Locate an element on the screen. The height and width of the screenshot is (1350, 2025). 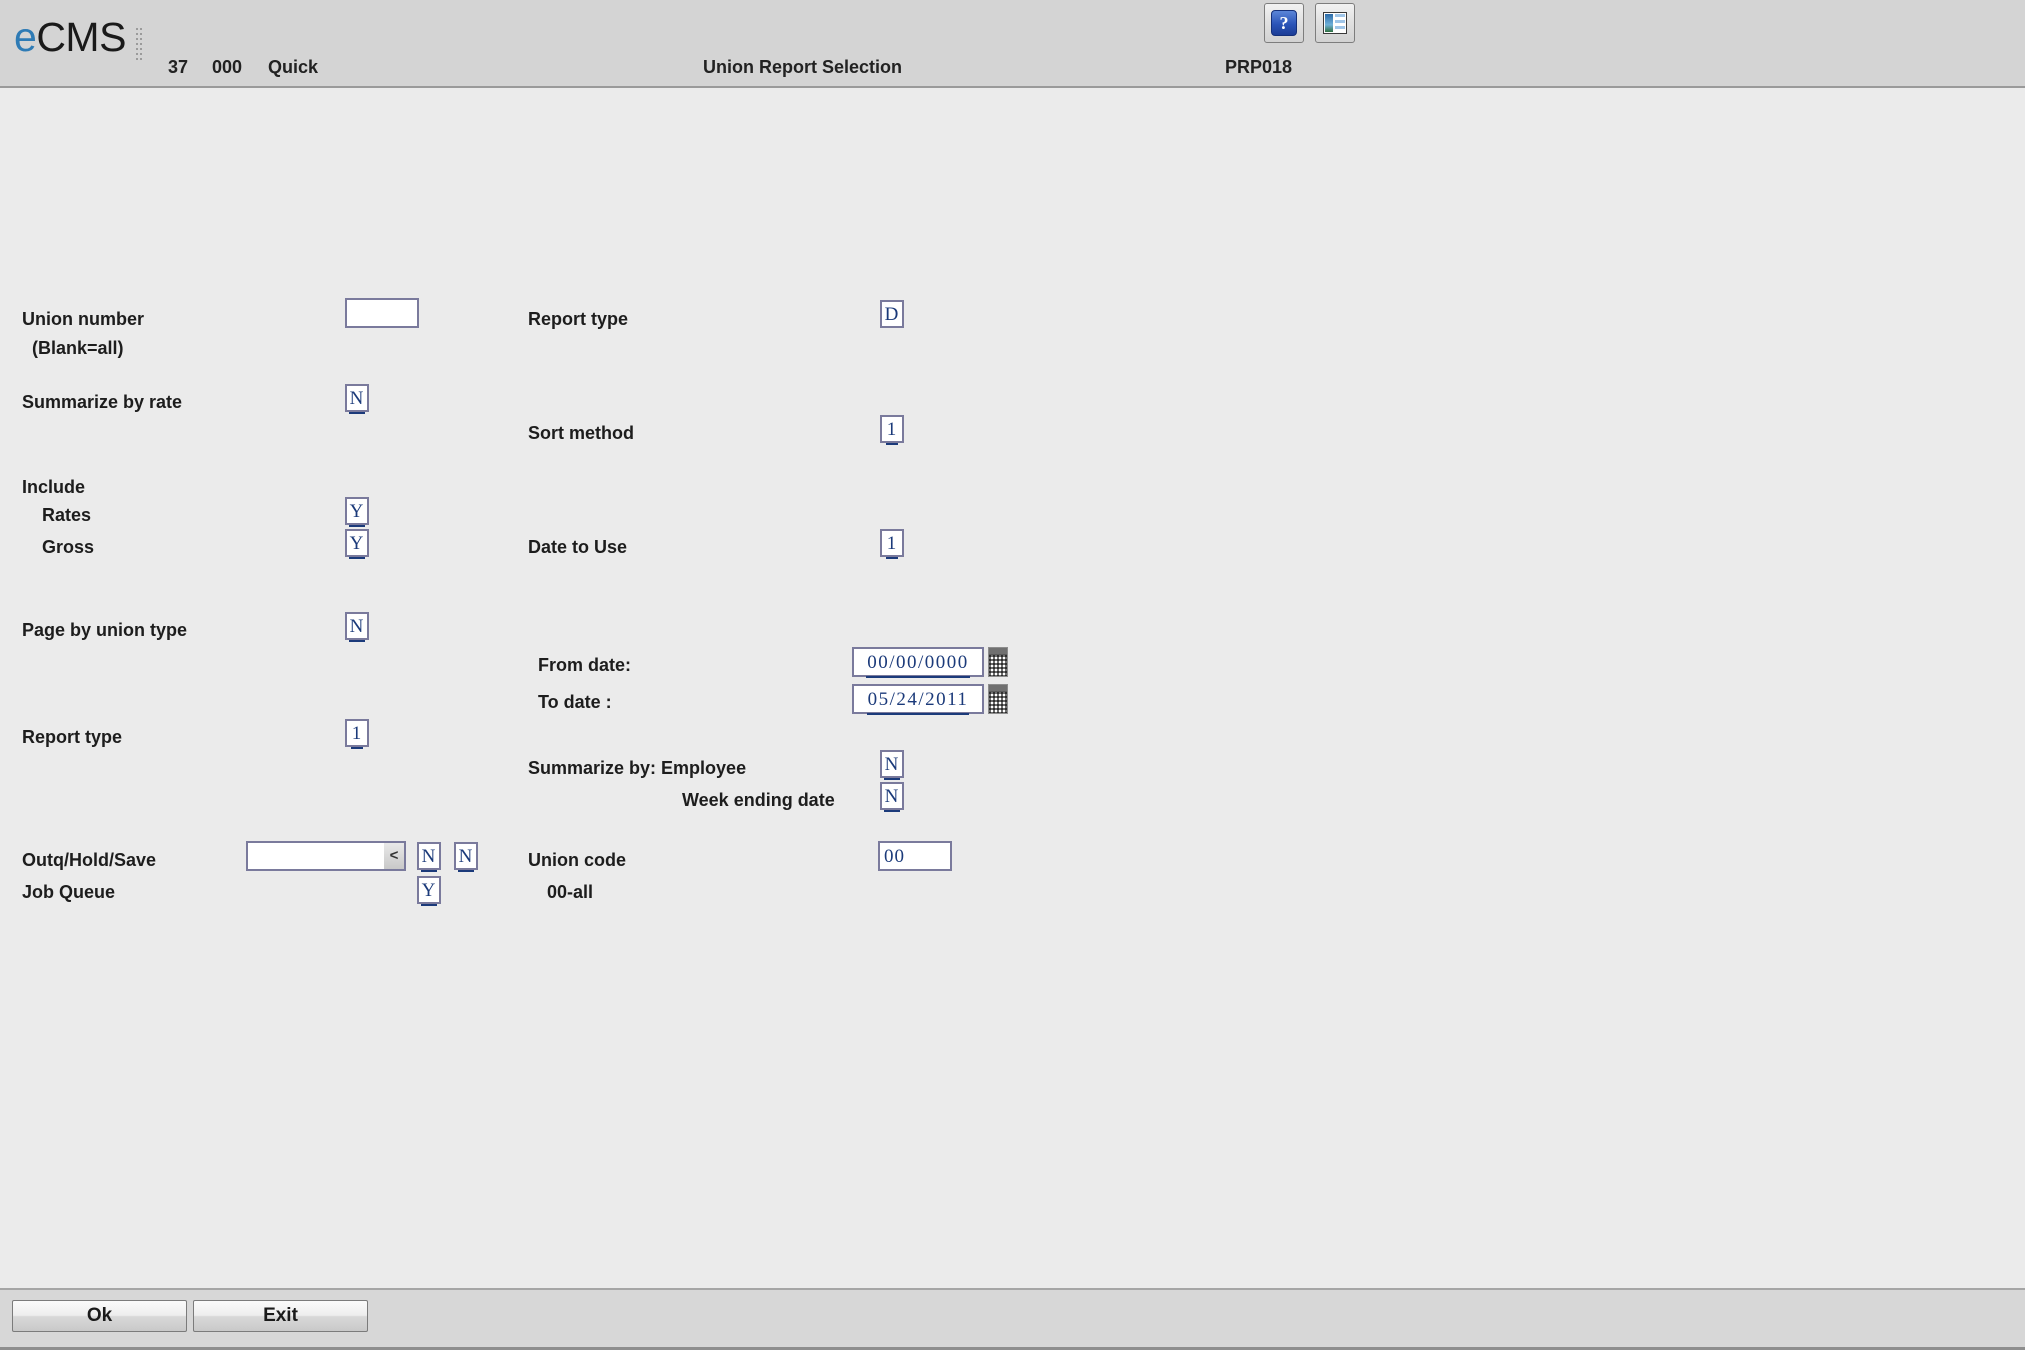
report-type-left-label: Report type is located at coordinates (72, 737).